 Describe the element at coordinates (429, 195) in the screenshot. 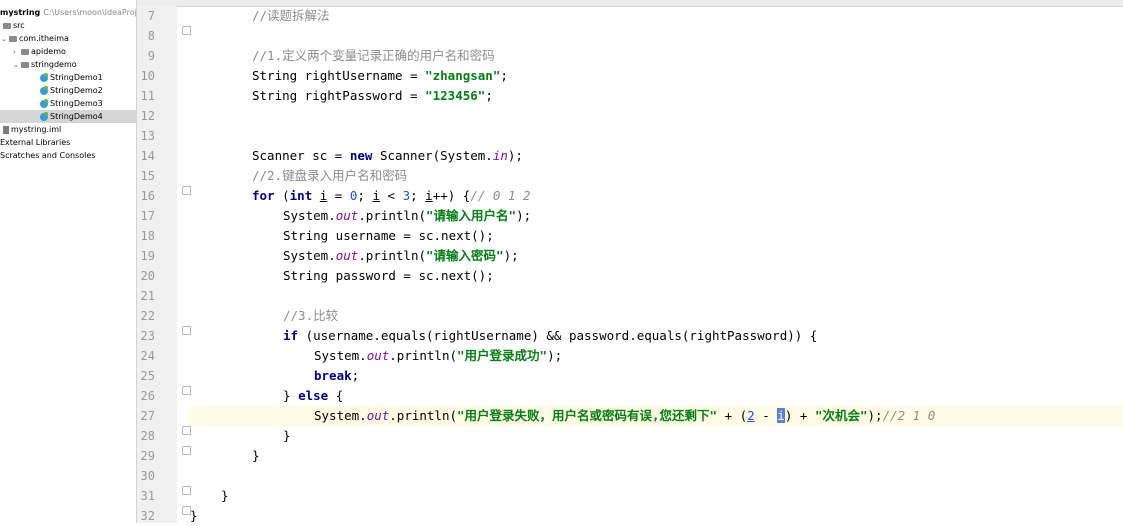

I see `variable: i` at that location.